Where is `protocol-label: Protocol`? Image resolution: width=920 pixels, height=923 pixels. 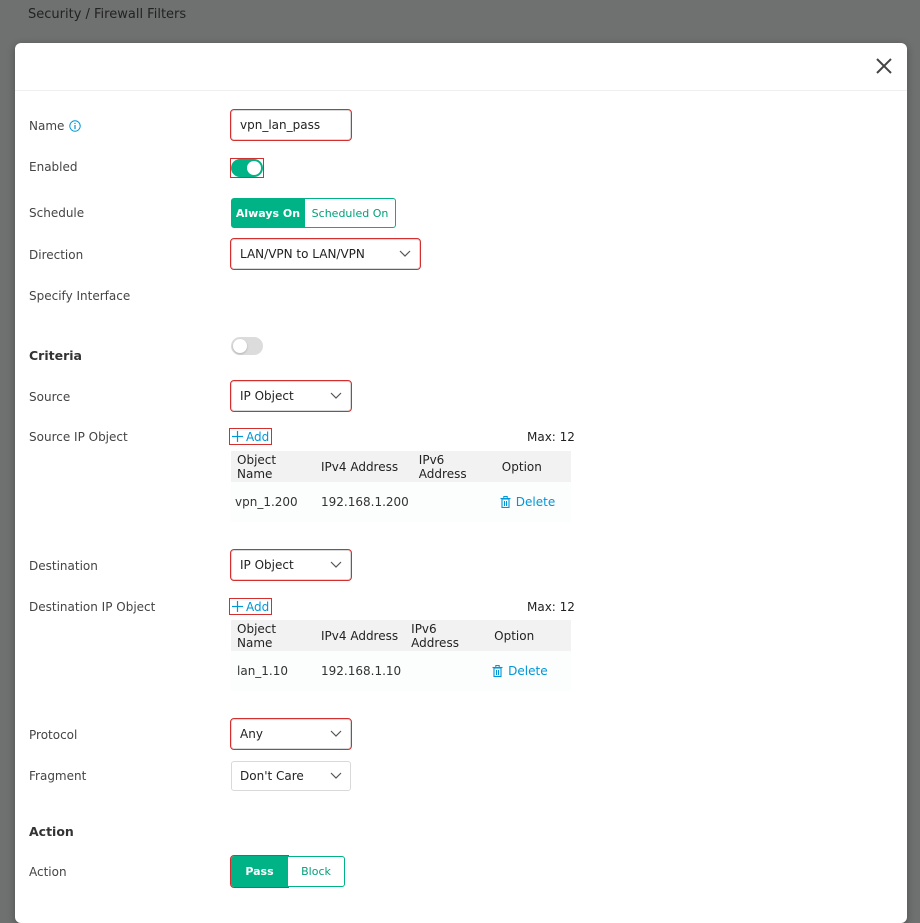
protocol-label: Protocol is located at coordinates (53, 735).